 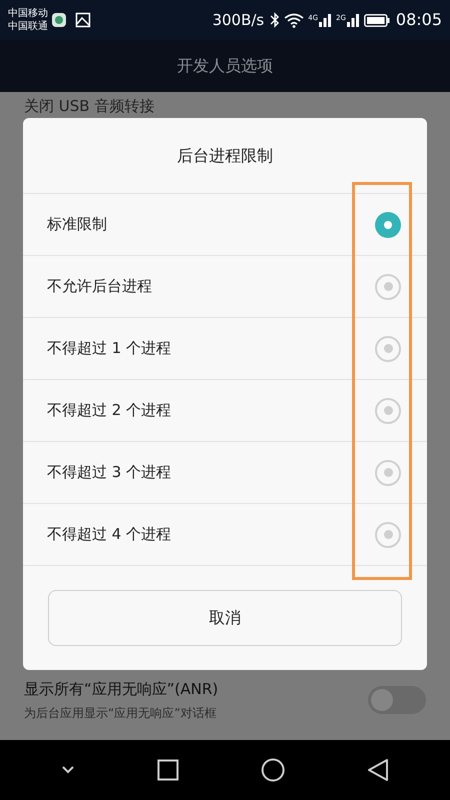 What do you see at coordinates (419, 20) in the screenshot?
I see `clock-time: 08:05` at bounding box center [419, 20].